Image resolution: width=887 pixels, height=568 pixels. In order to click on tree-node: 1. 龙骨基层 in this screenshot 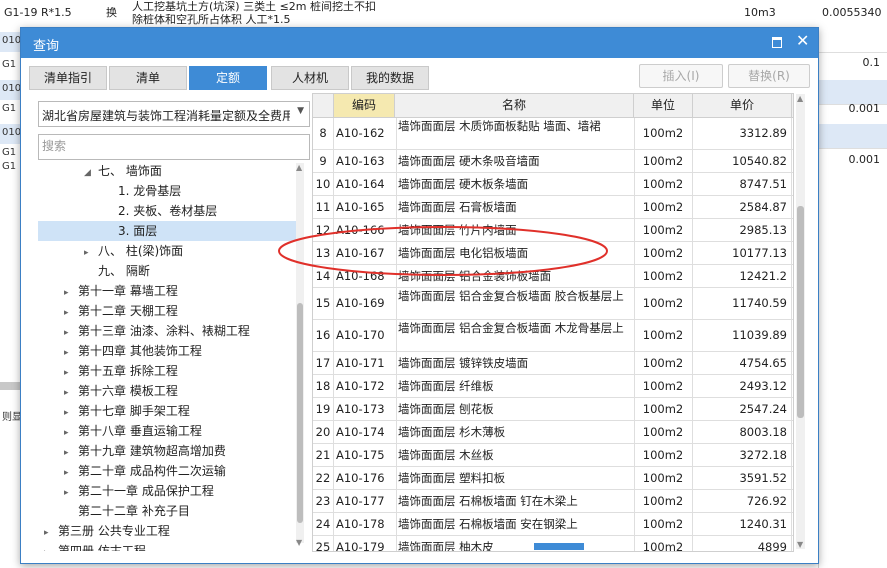, I will do `click(142, 191)`.